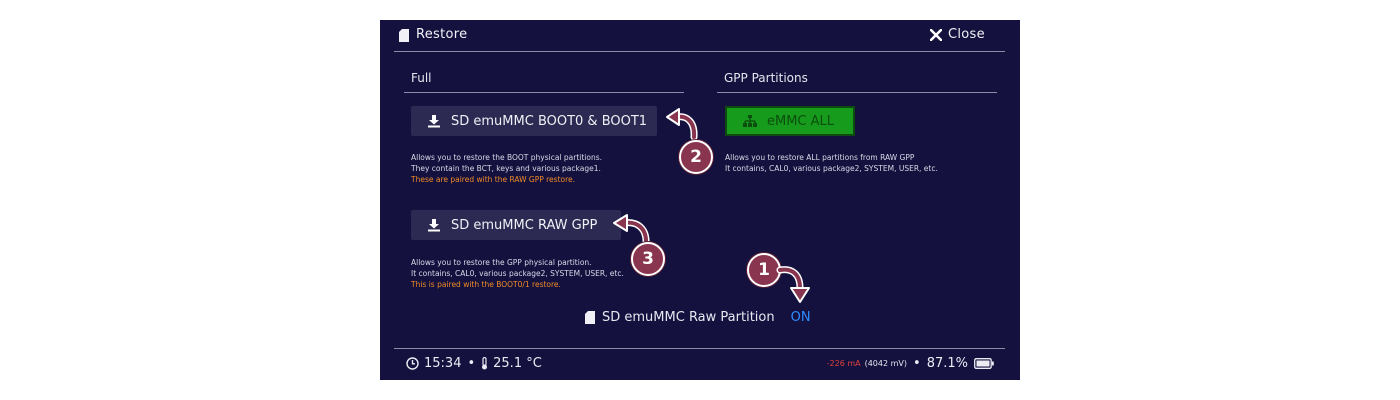  I want to click on full-divider, so click(544, 92).